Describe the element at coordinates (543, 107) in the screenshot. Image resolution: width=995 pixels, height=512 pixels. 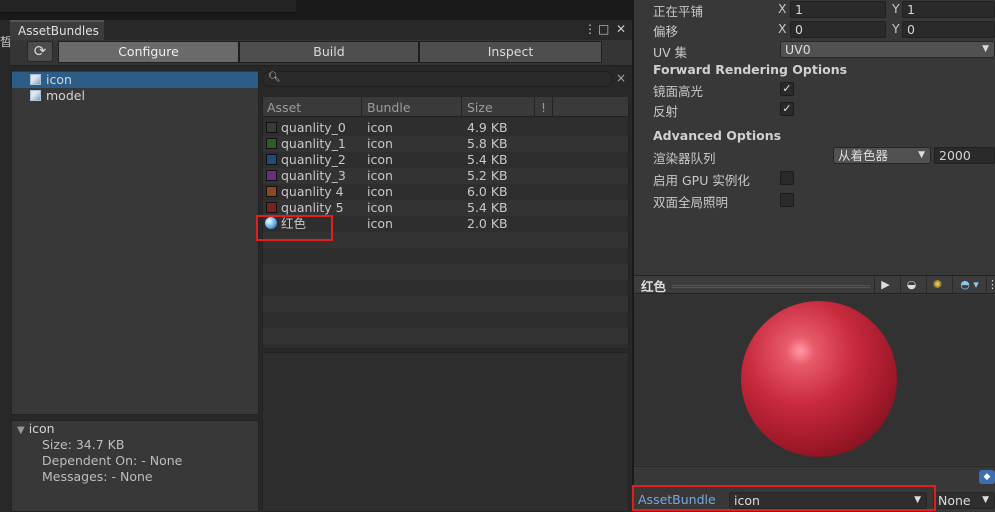
I see `col-warning: !` at that location.